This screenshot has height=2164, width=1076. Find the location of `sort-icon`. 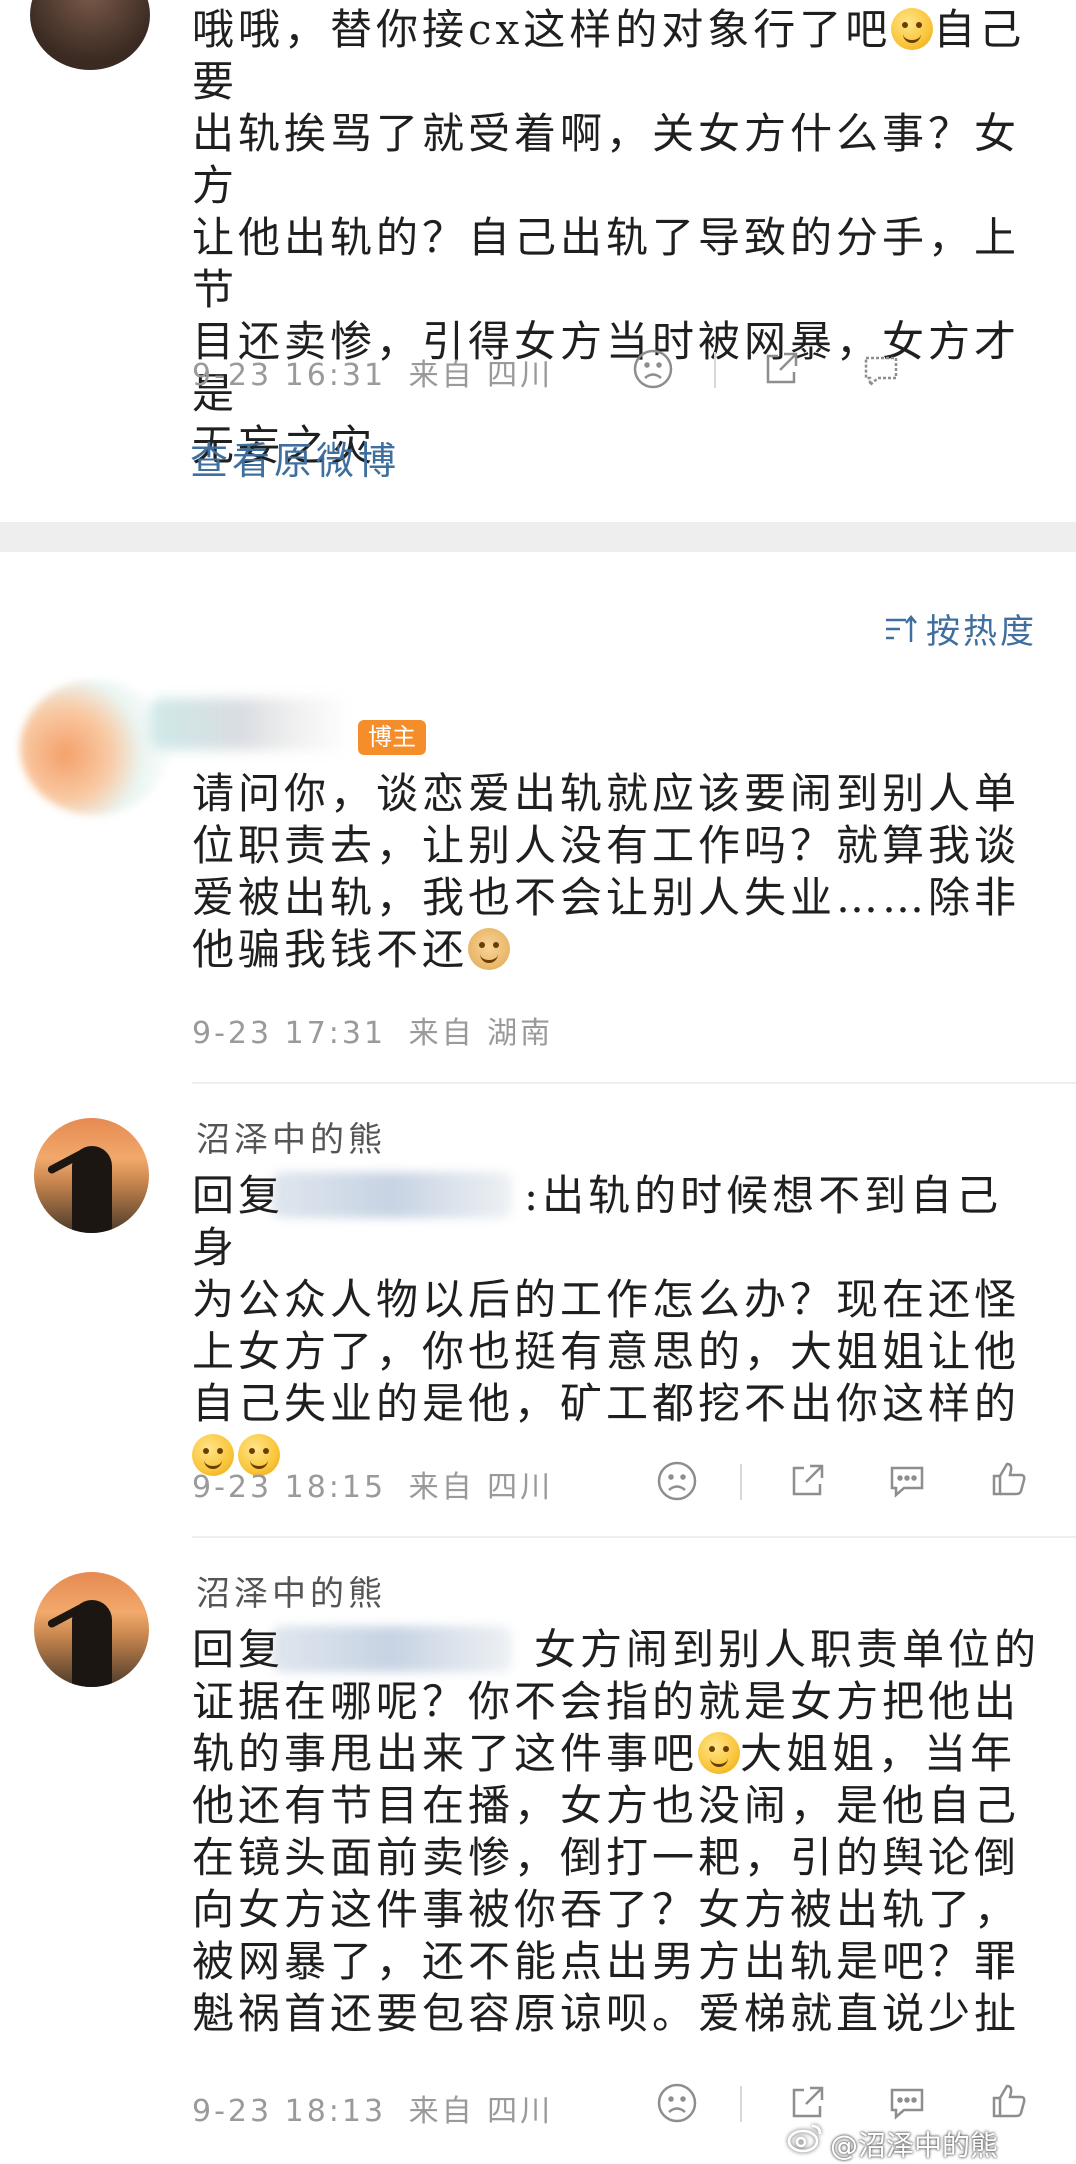

sort-icon is located at coordinates (901, 629).